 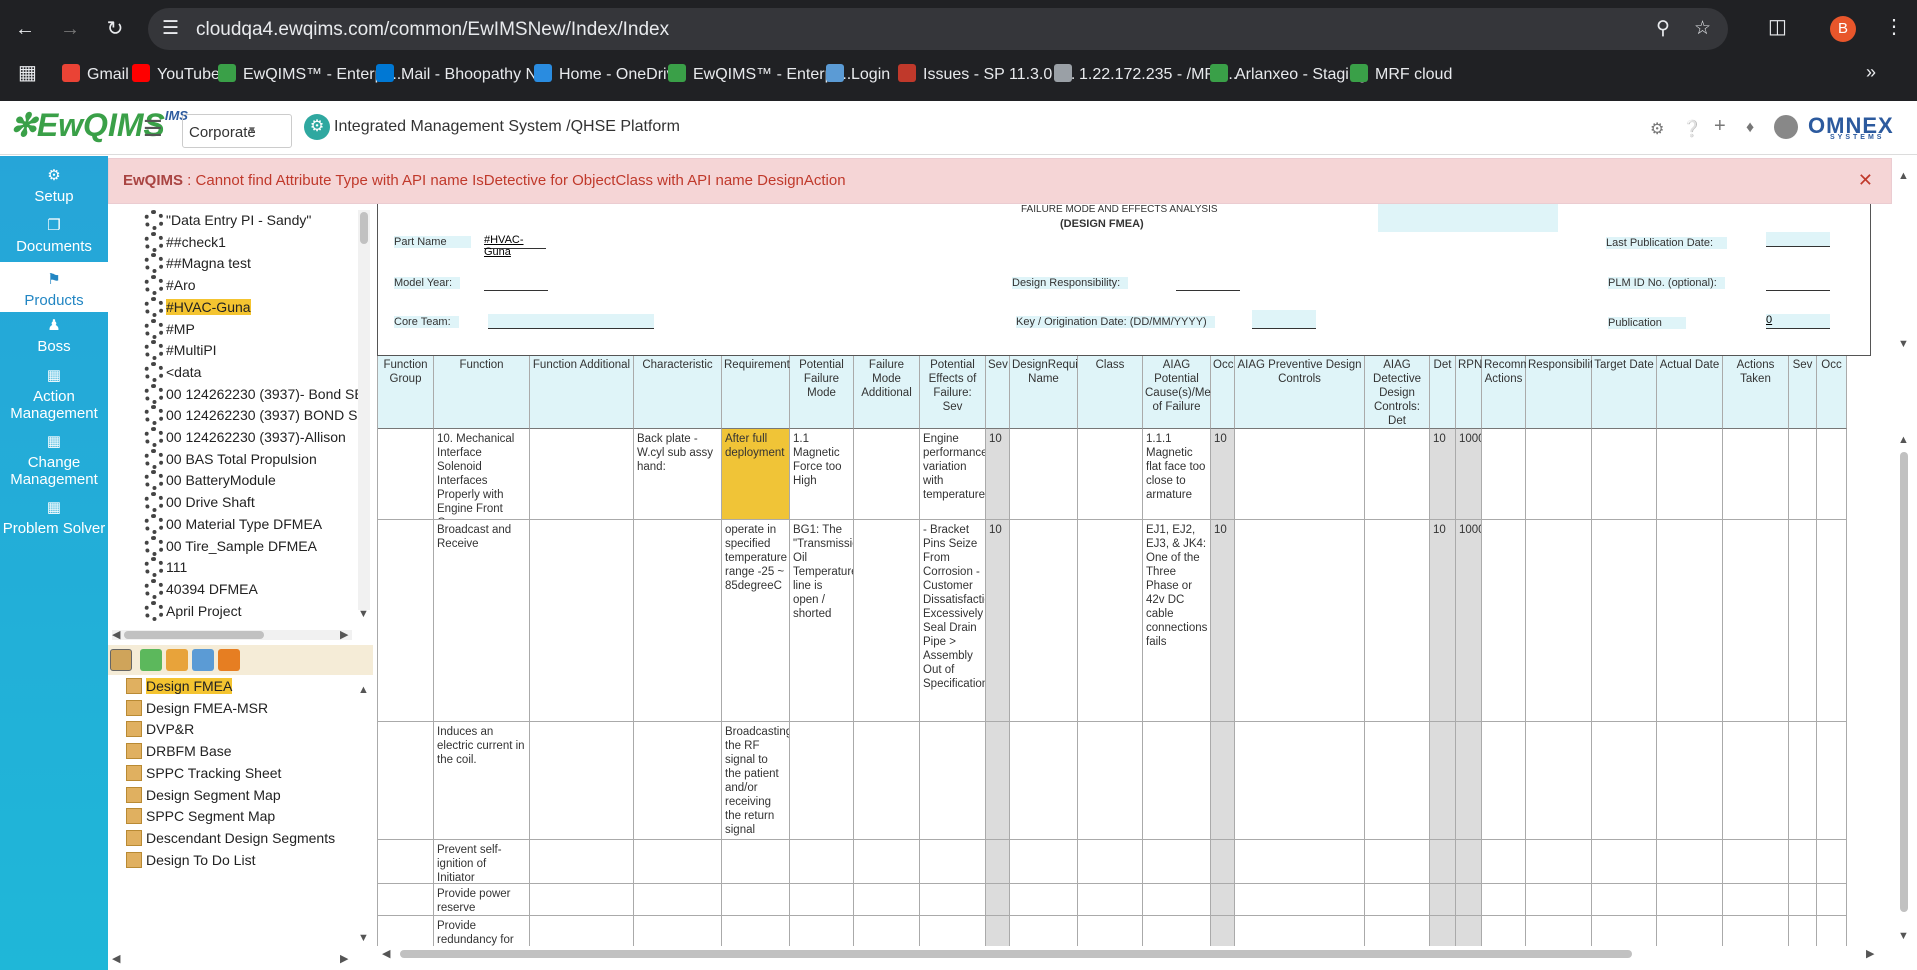 I want to click on tree-item: 00 Tire_Sample DFMEA, so click(x=230, y=546).